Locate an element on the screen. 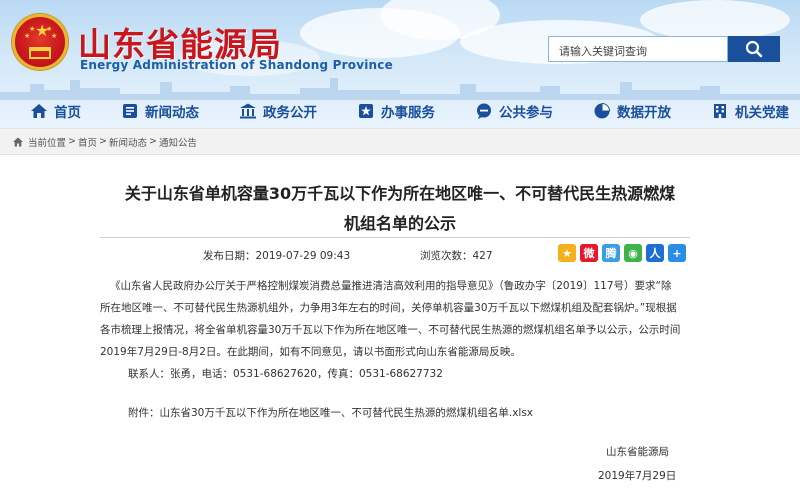 This screenshot has width=800, height=488. search-icon is located at coordinates (754, 49).